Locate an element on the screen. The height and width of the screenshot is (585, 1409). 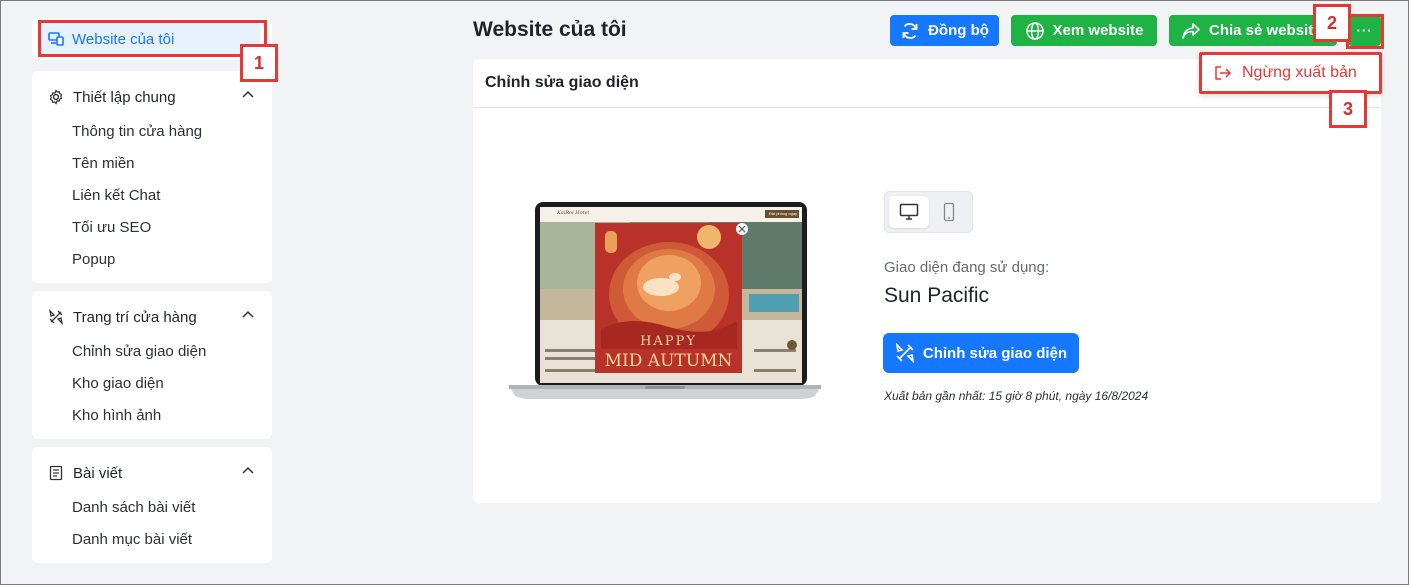
sidebar-item-popup: Popup is located at coordinates (93, 259).